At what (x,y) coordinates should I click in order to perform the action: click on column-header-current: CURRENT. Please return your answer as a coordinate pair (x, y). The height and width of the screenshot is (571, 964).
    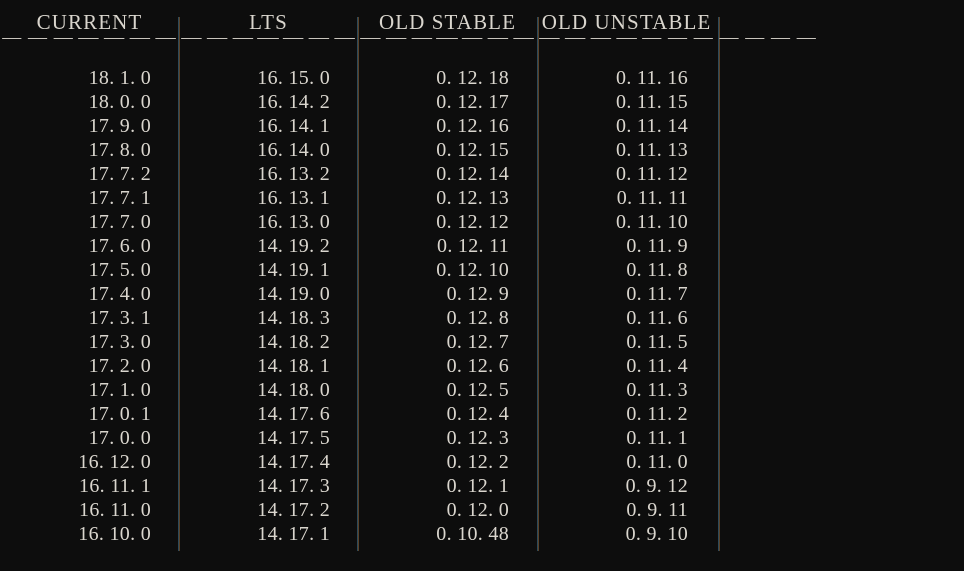
    Looking at the image, I should click on (89, 22).